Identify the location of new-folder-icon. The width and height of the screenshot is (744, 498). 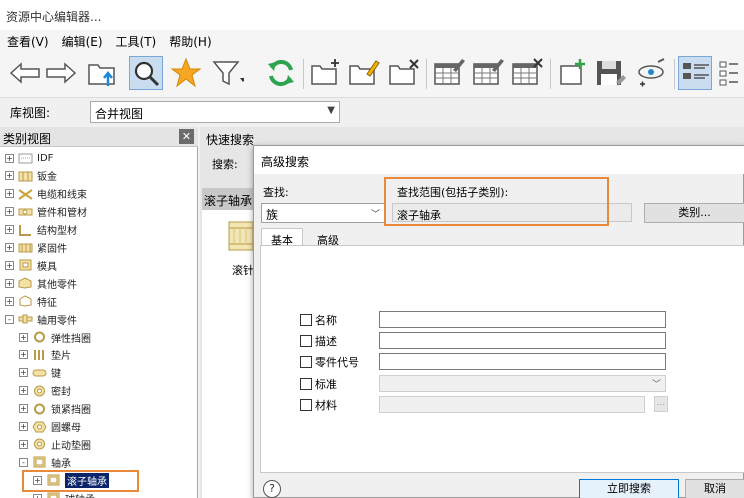
(326, 73).